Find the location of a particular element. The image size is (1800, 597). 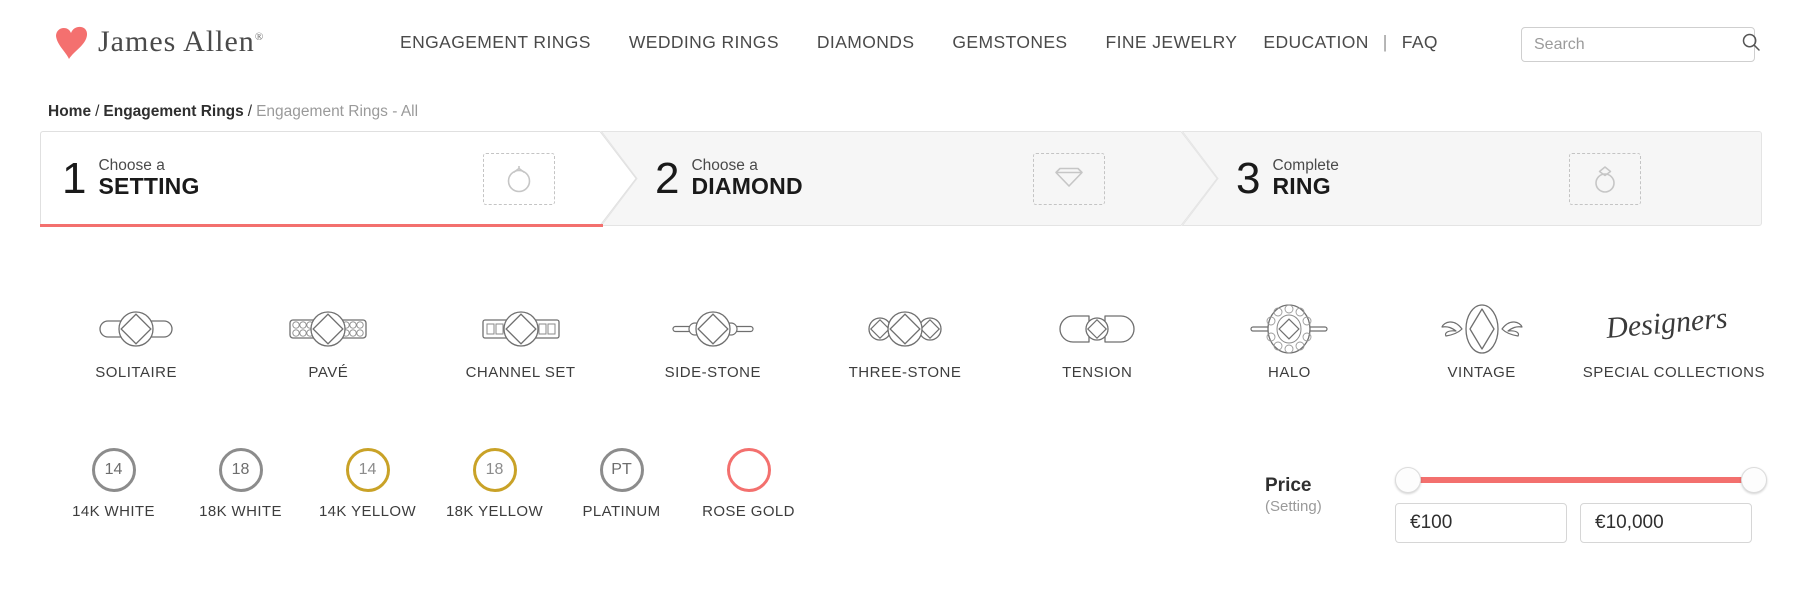

style-label: TENSION is located at coordinates (1097, 372).